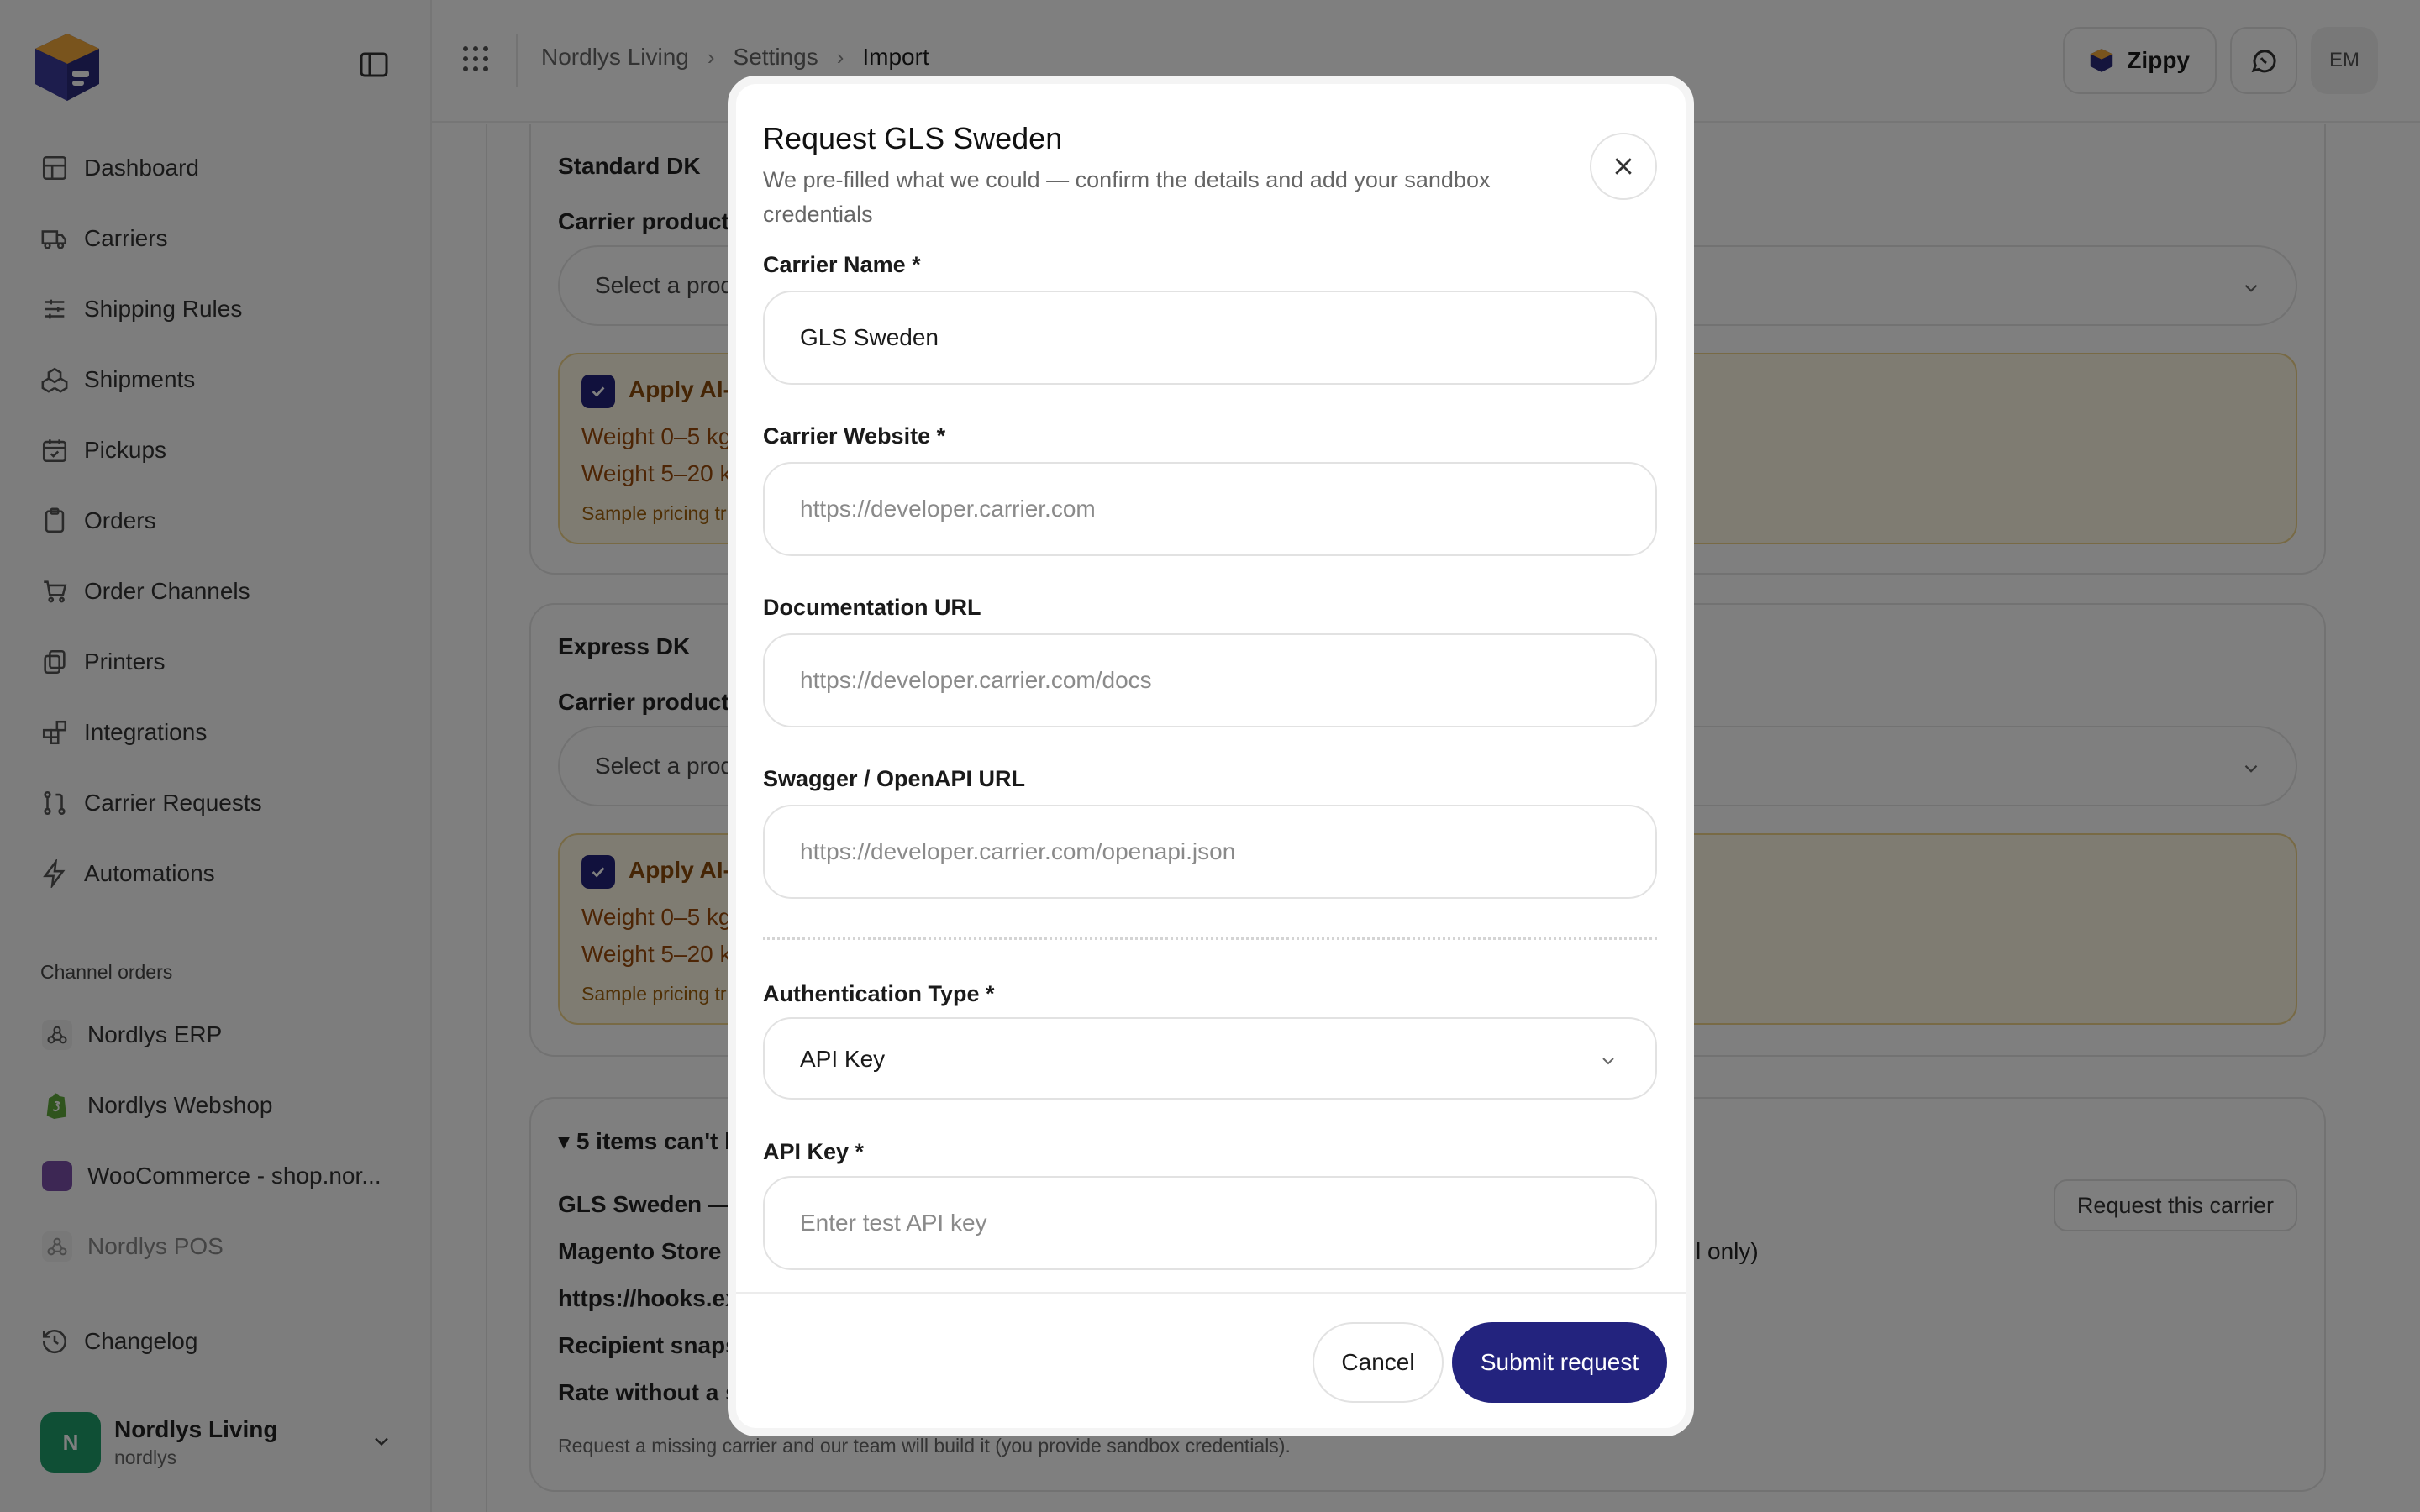  I want to click on modal-footer: Cancel Submit request, so click(1211, 1364).